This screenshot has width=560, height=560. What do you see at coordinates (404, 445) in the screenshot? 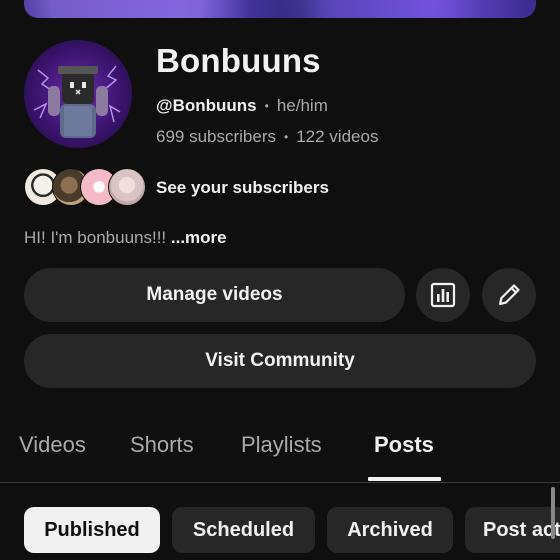
I see `tab-posts: Posts` at bounding box center [404, 445].